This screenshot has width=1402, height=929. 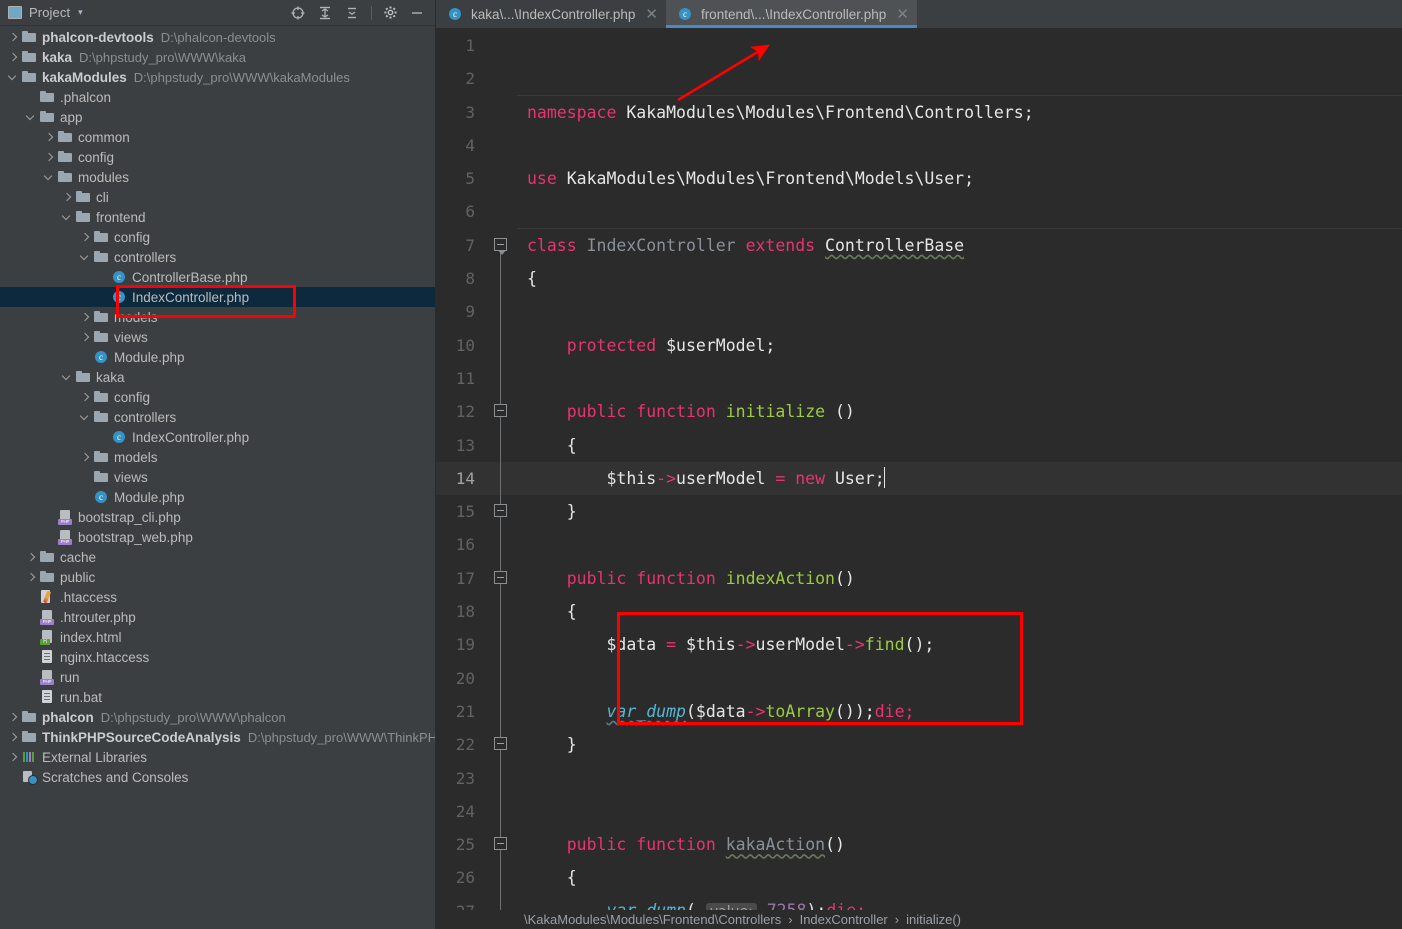 What do you see at coordinates (217, 137) in the screenshot?
I see `tree-item: common` at bounding box center [217, 137].